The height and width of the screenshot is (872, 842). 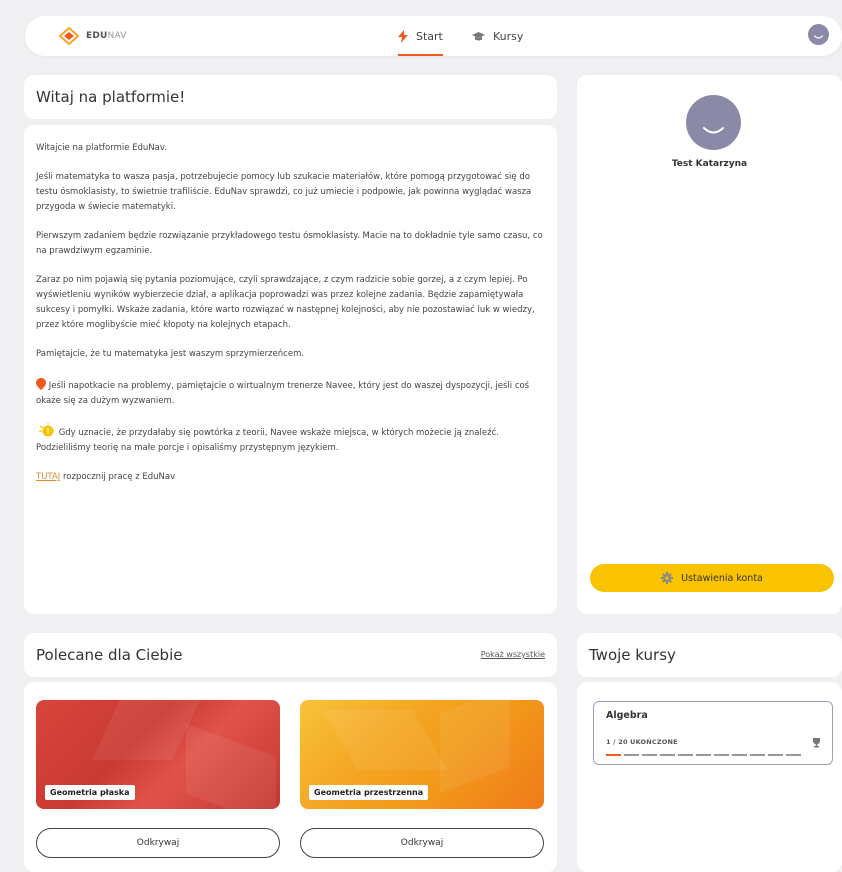 I want to click on tab-start: Start, so click(x=420, y=36).